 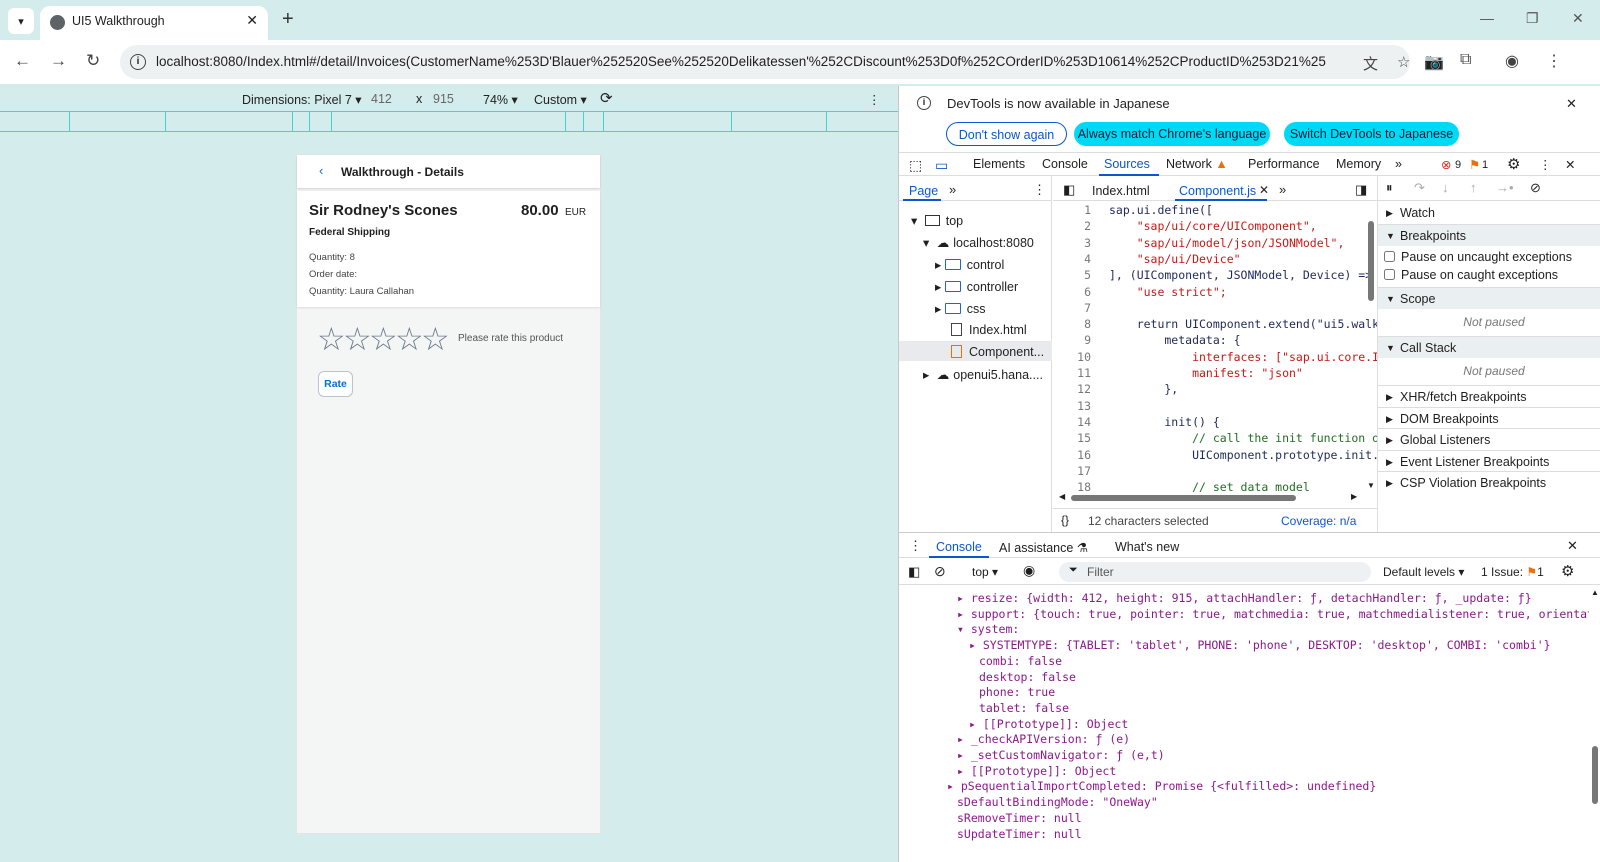 What do you see at coordinates (560, 99) in the screenshot?
I see `throttle-select: Custom ▾` at bounding box center [560, 99].